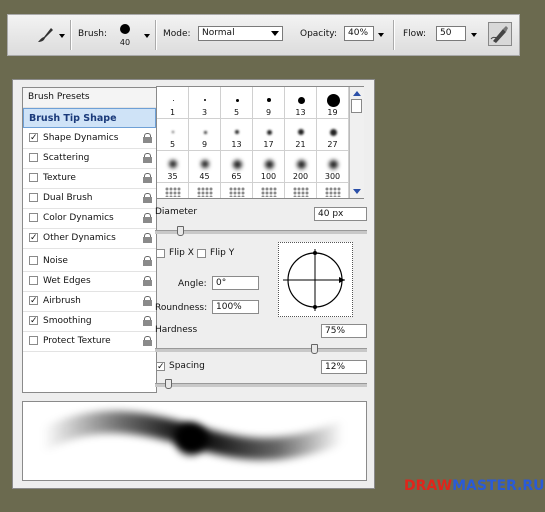  I want to click on brush-preset-cell: 35, so click(173, 167).